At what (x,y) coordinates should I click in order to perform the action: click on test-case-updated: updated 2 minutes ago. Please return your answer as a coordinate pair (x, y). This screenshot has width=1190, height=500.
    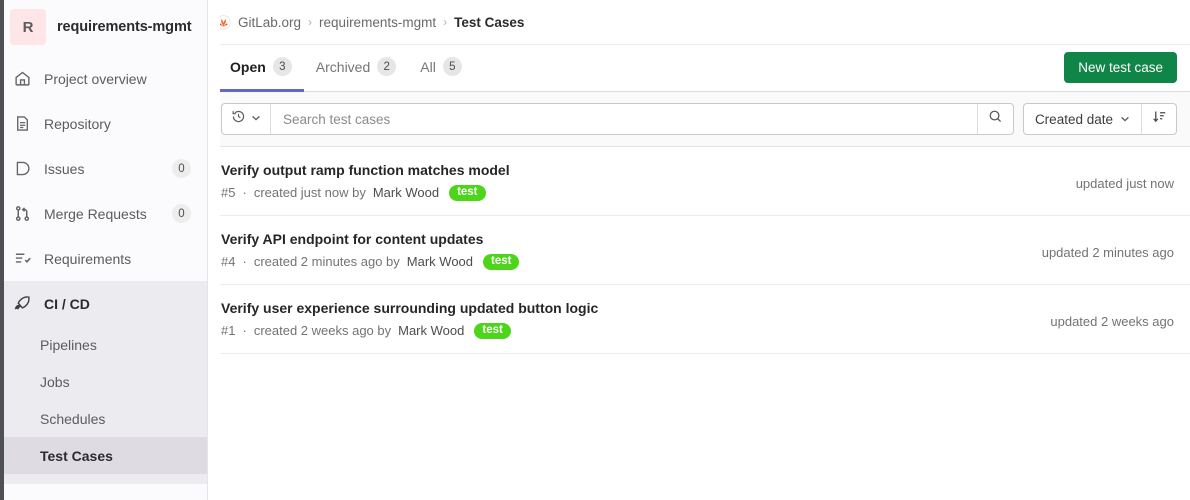
    Looking at the image, I should click on (1107, 253).